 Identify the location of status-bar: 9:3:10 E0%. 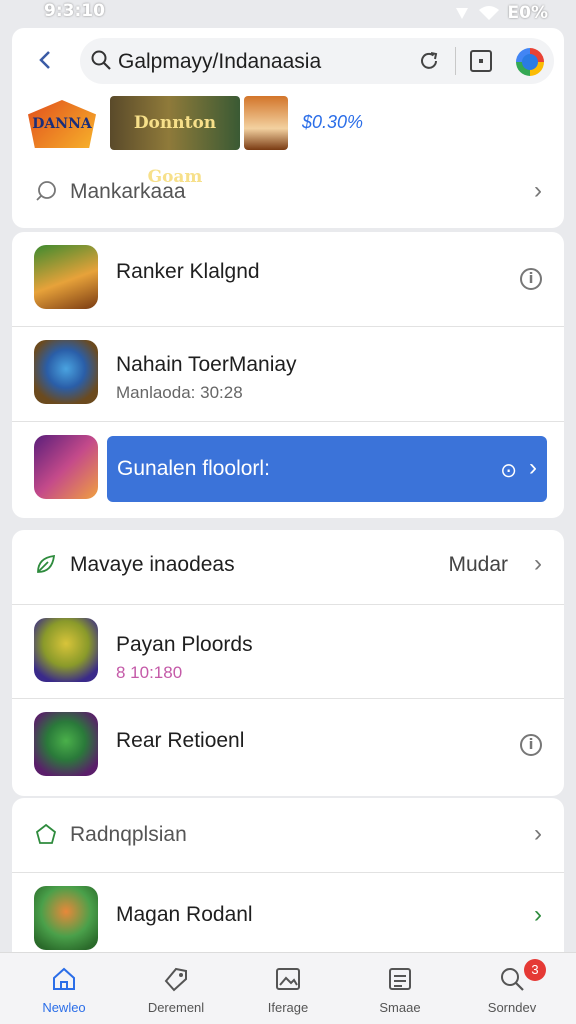
(288, 13).